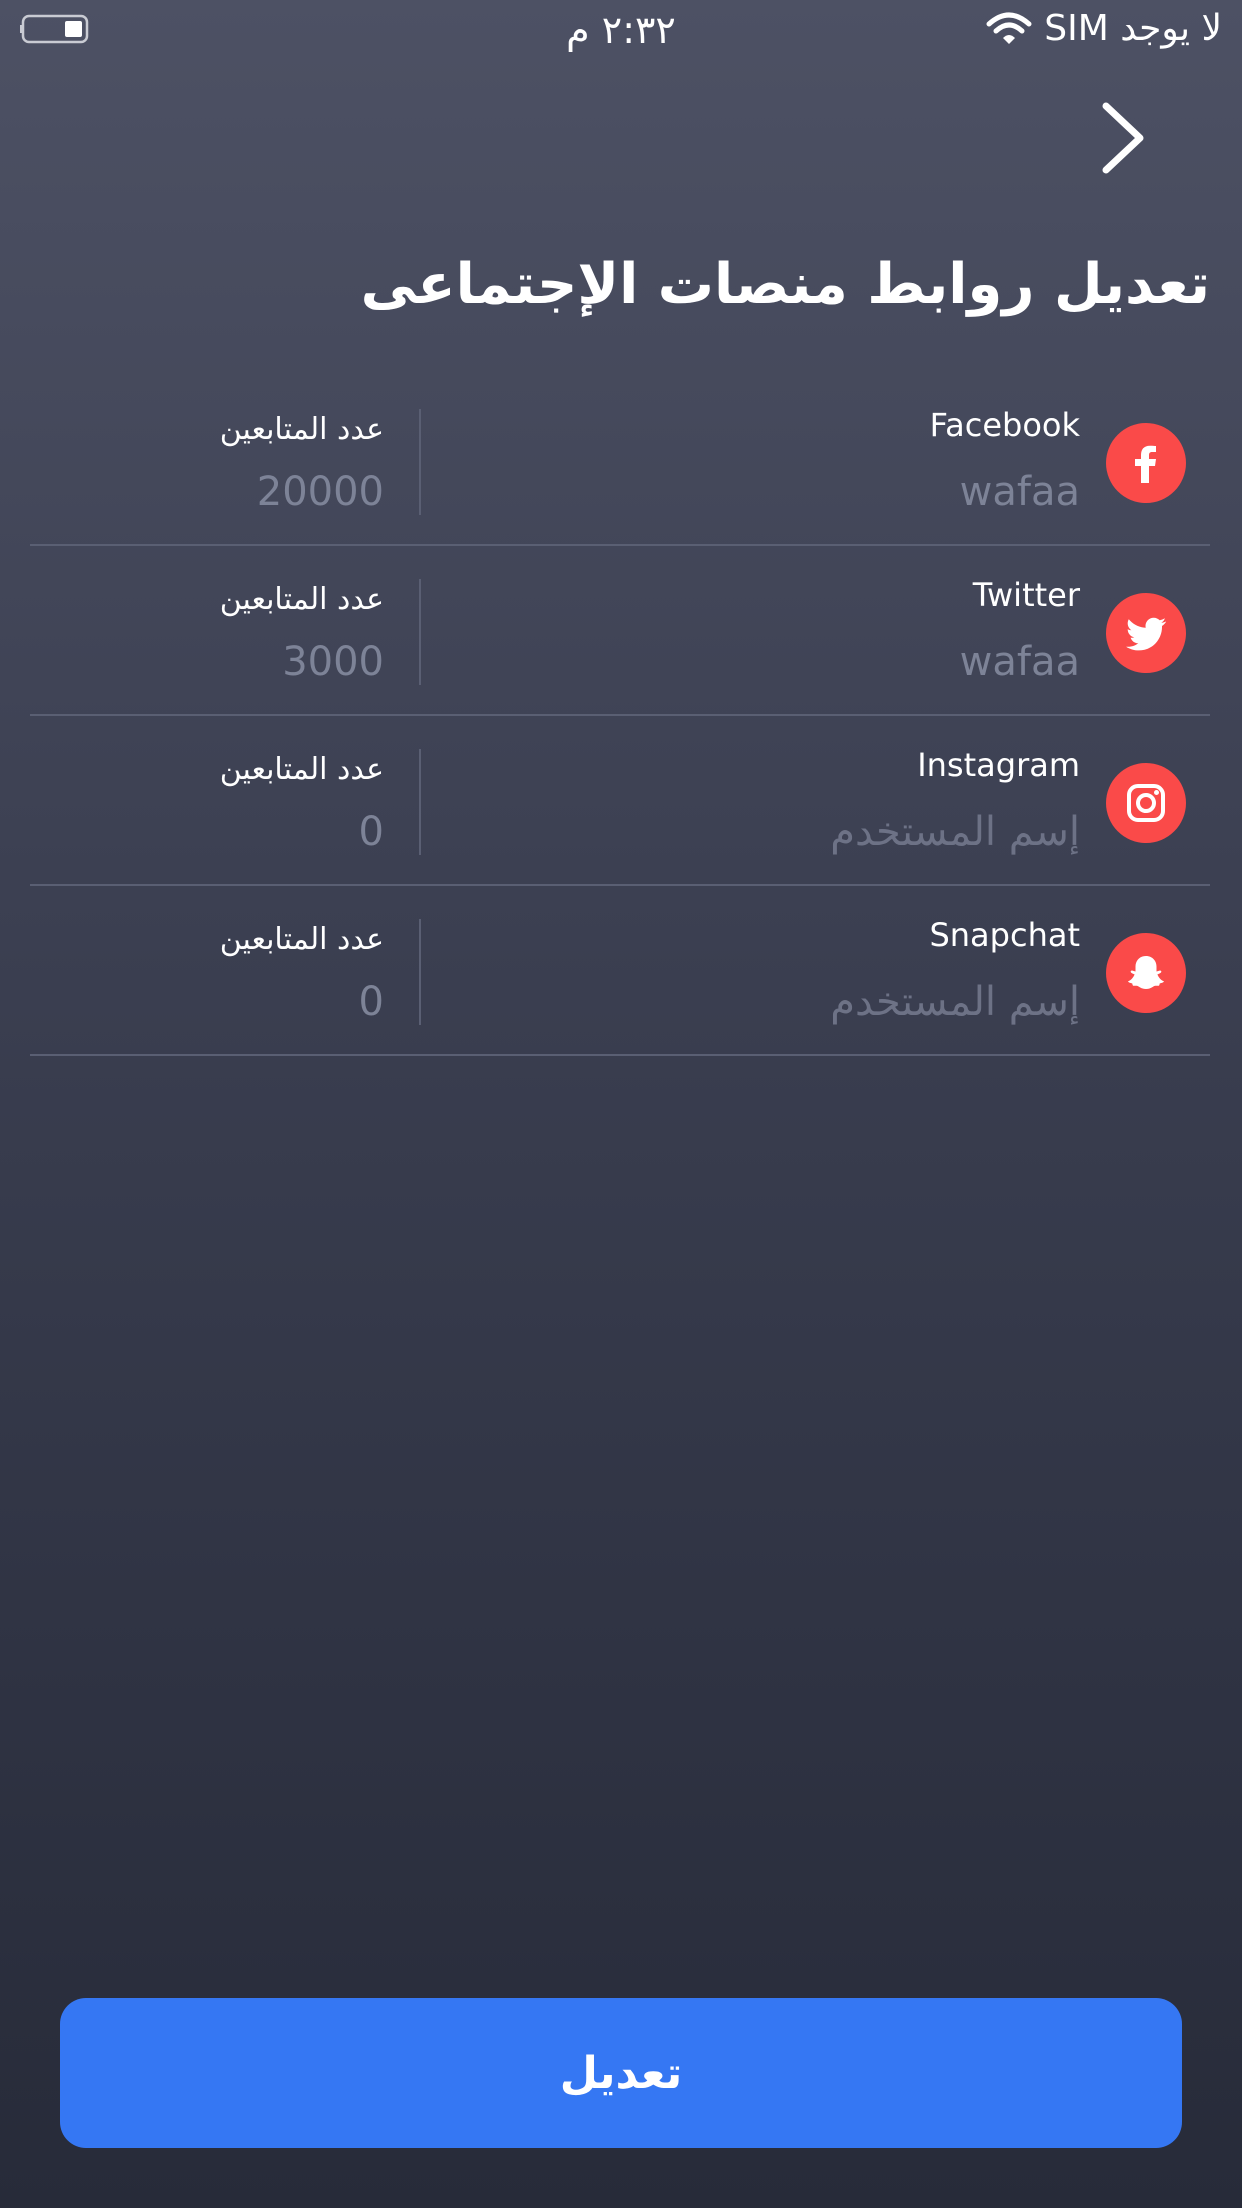 Image resolution: width=1242 pixels, height=2208 pixels. Describe the element at coordinates (234, 1002) in the screenshot. I see `snapchat-followers-input` at that location.